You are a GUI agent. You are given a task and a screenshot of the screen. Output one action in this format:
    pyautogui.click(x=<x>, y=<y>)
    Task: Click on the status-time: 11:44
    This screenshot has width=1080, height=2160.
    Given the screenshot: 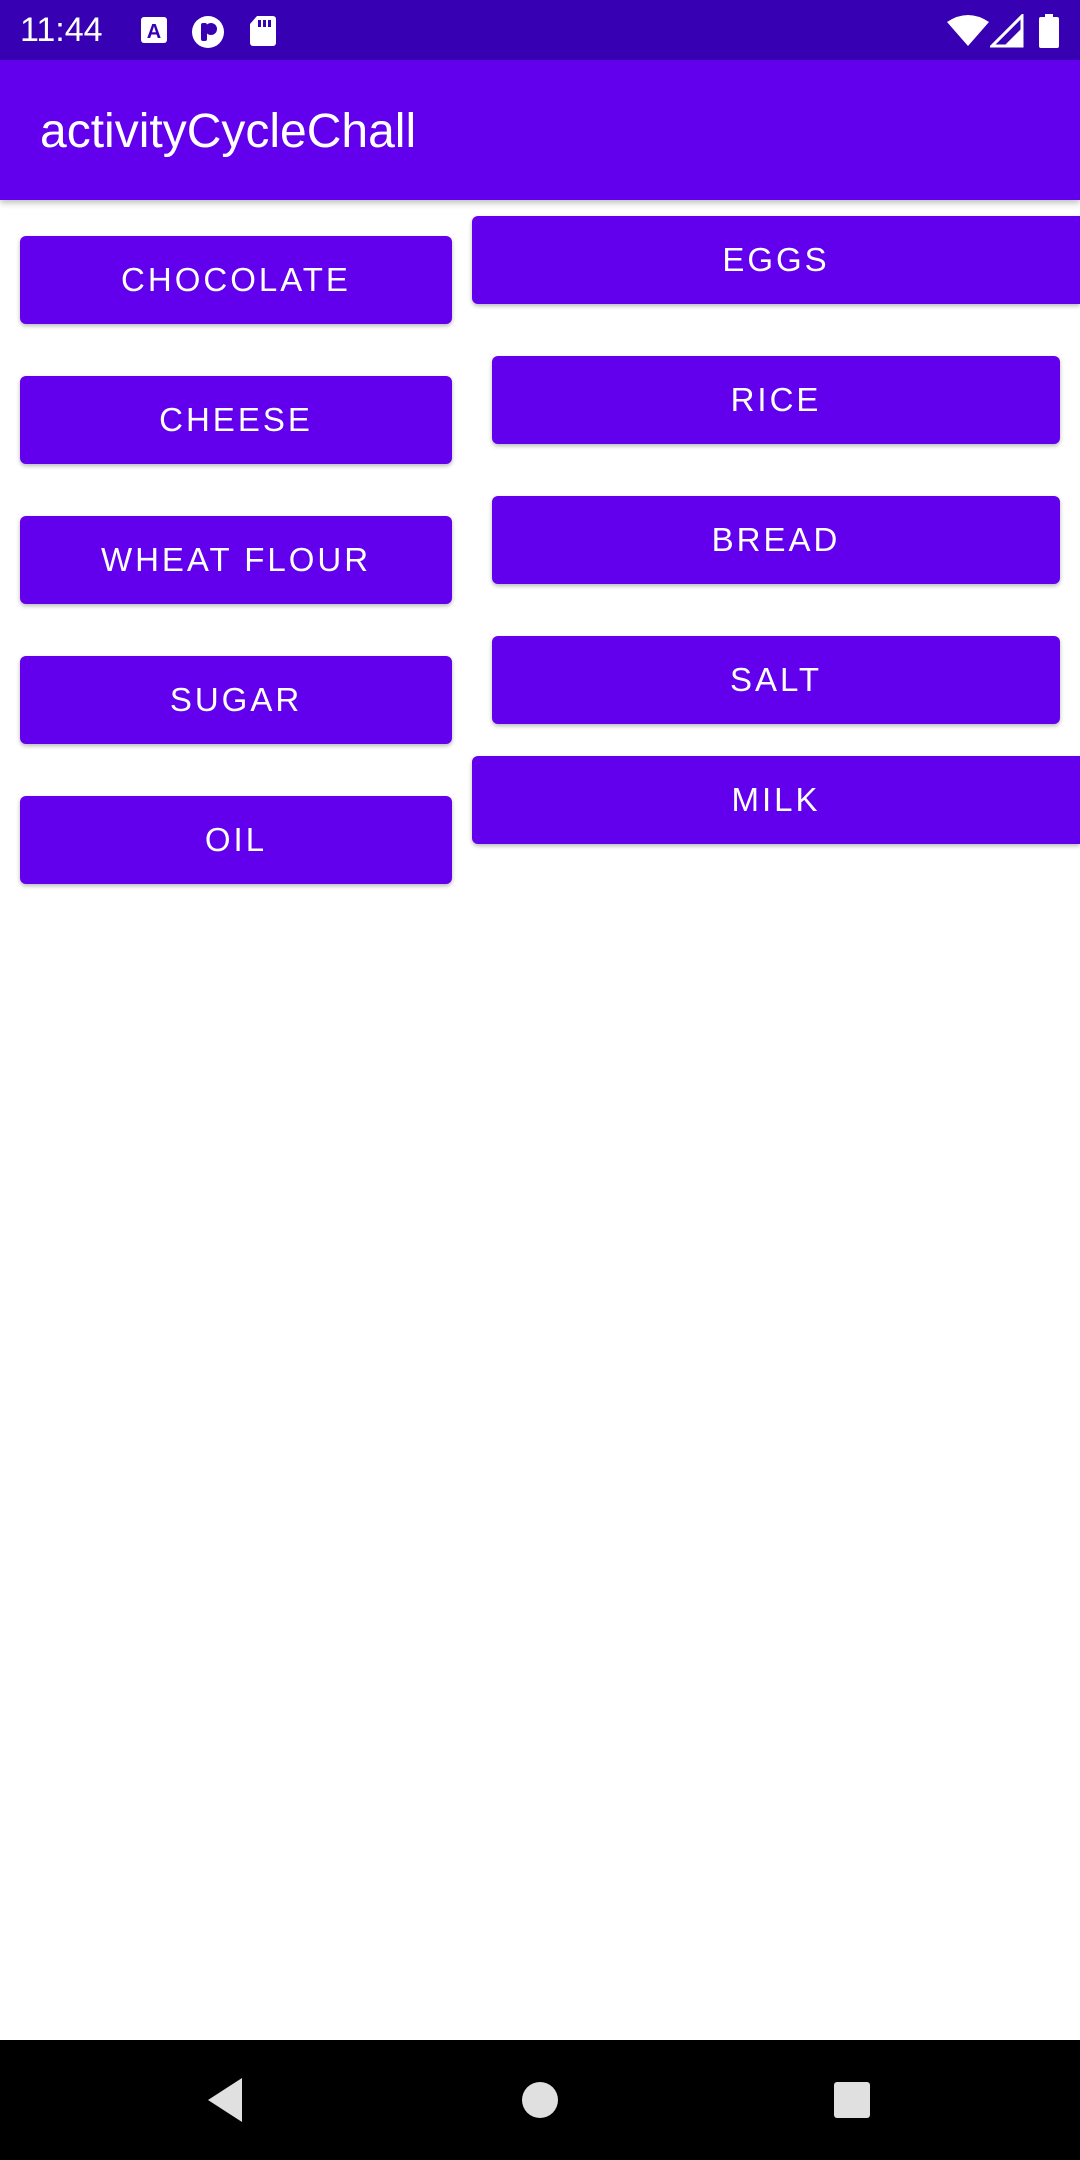 What is the action you would take?
    pyautogui.click(x=61, y=30)
    